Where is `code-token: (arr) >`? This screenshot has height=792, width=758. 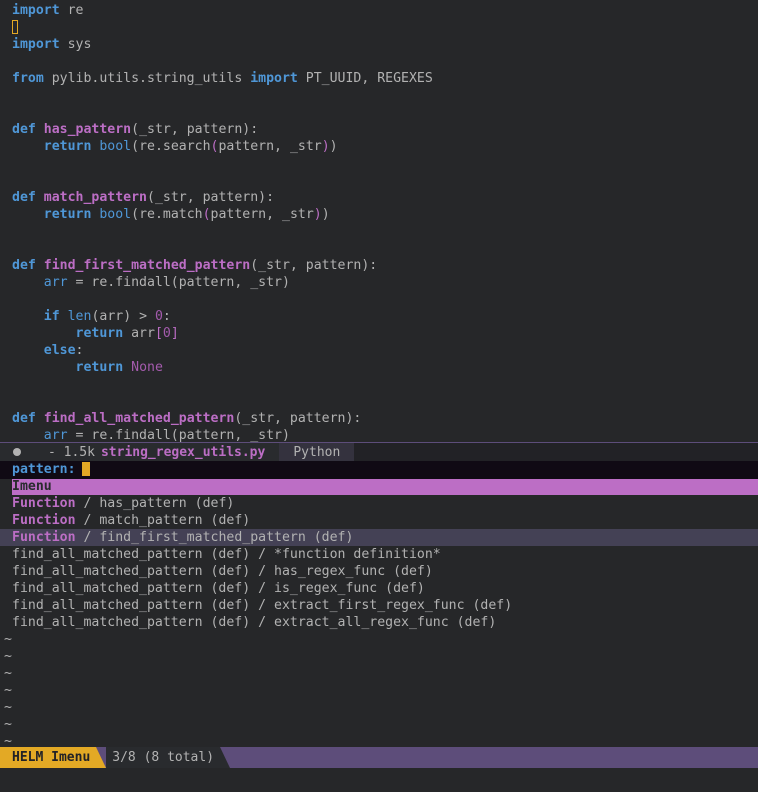
code-token: (arr) > is located at coordinates (123, 316).